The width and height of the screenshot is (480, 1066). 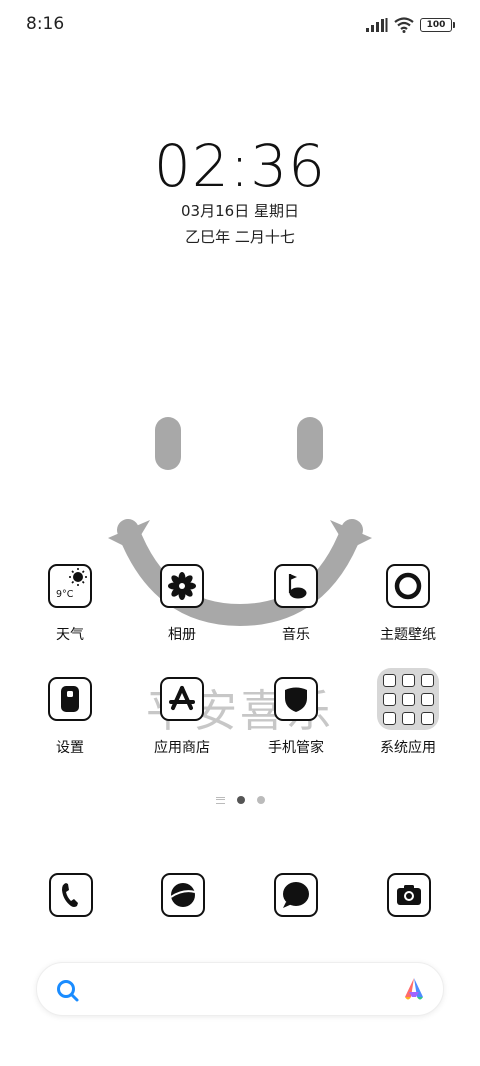 I want to click on themes-icon, so click(x=408, y=586).